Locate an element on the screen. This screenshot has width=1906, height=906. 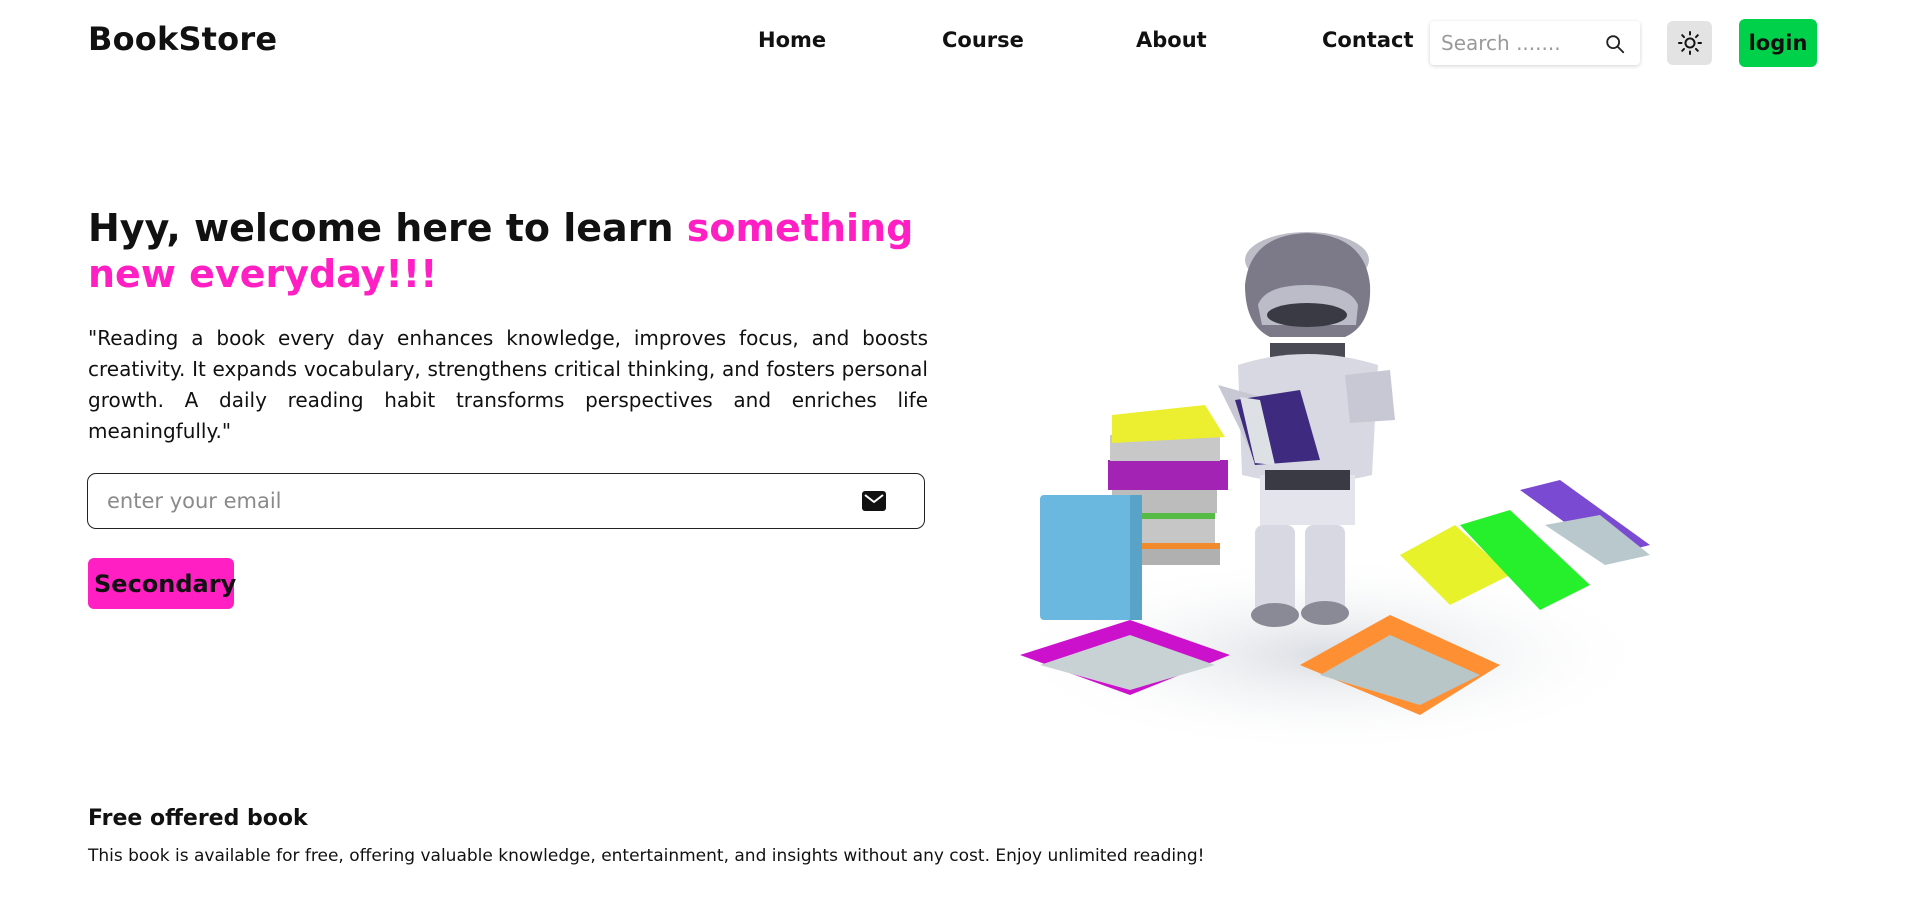
secondary-button: Secondary is located at coordinates (162, 583).